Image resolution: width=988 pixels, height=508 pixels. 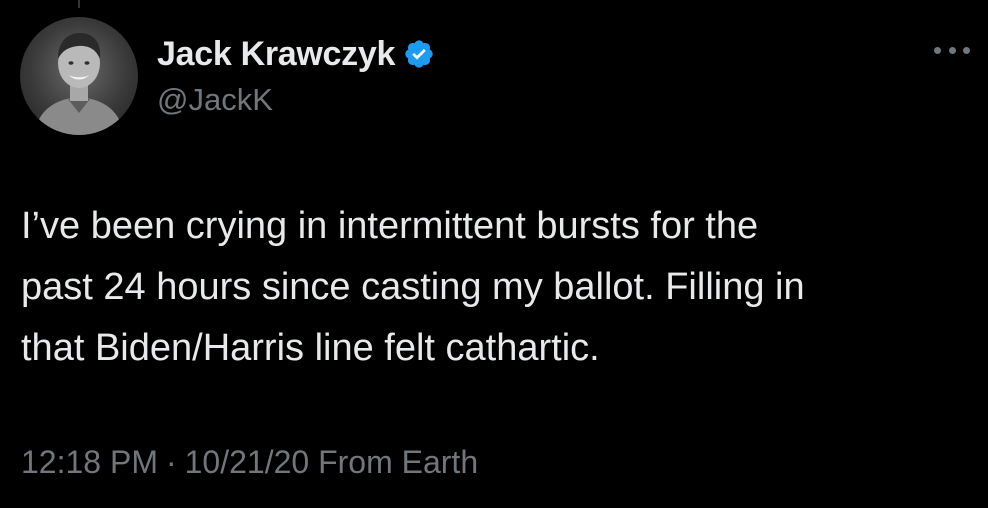 I want to click on author-name-row: Jack Krawczyk, so click(x=296, y=54).